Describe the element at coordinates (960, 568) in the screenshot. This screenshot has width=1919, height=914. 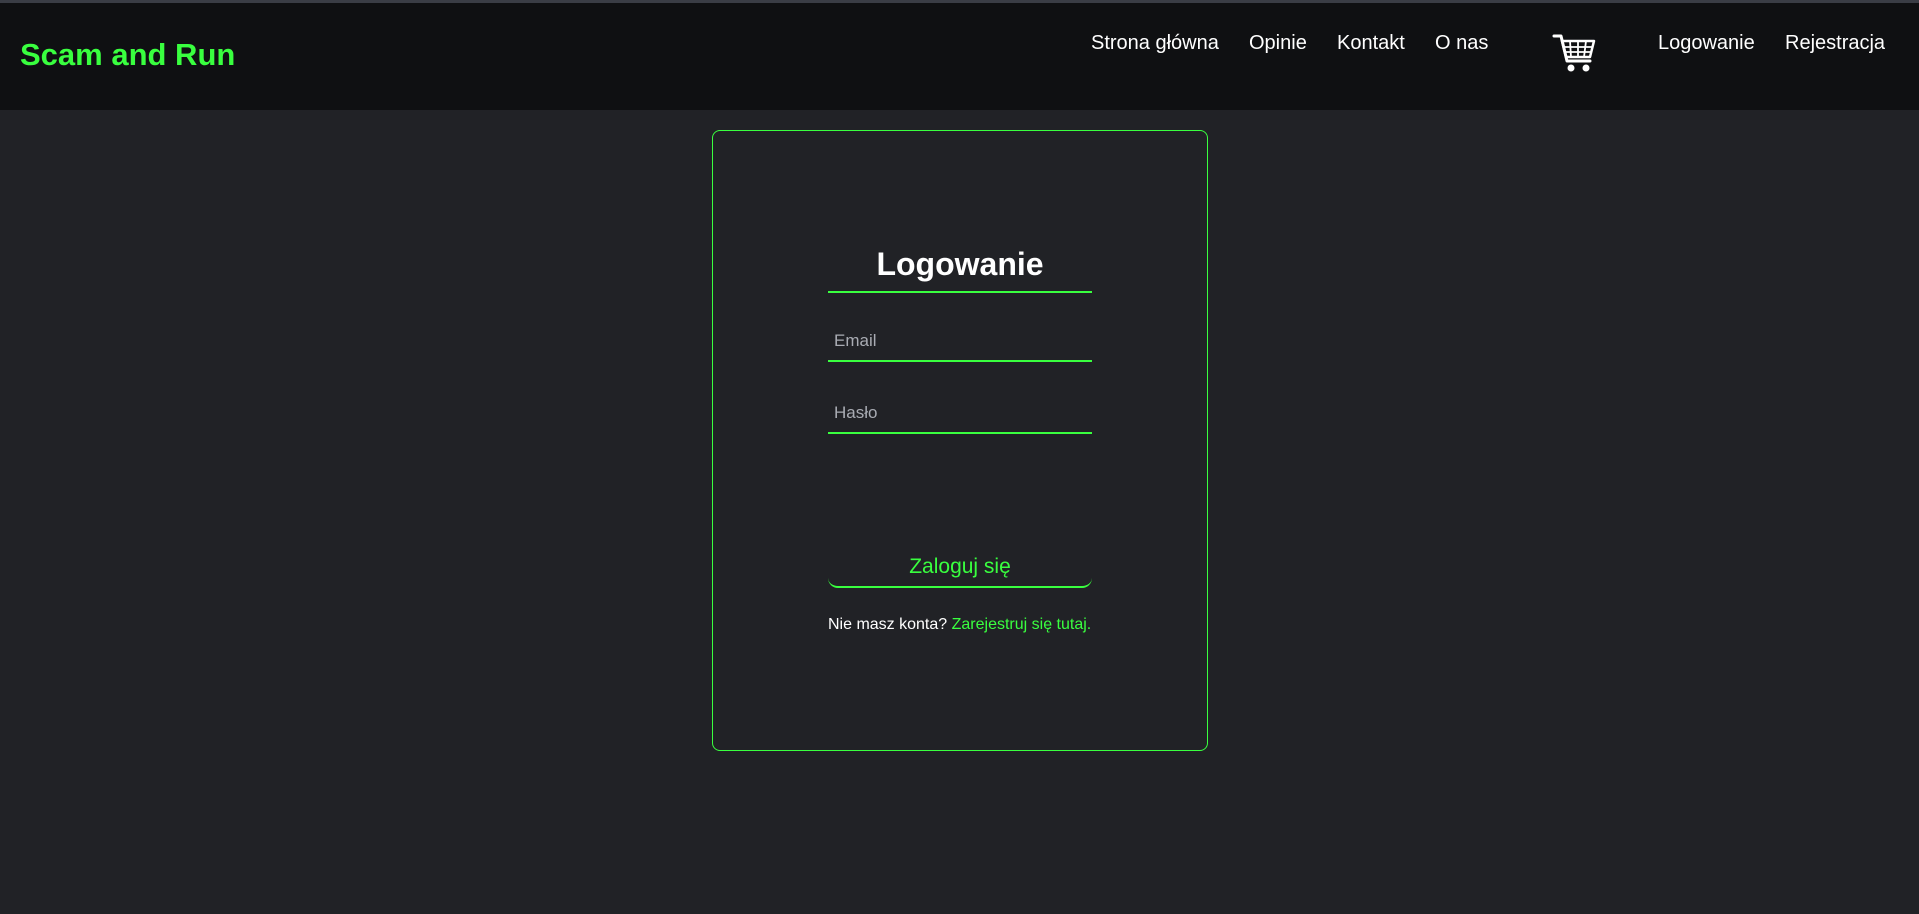
I see `login-button: Zaloguj się` at that location.